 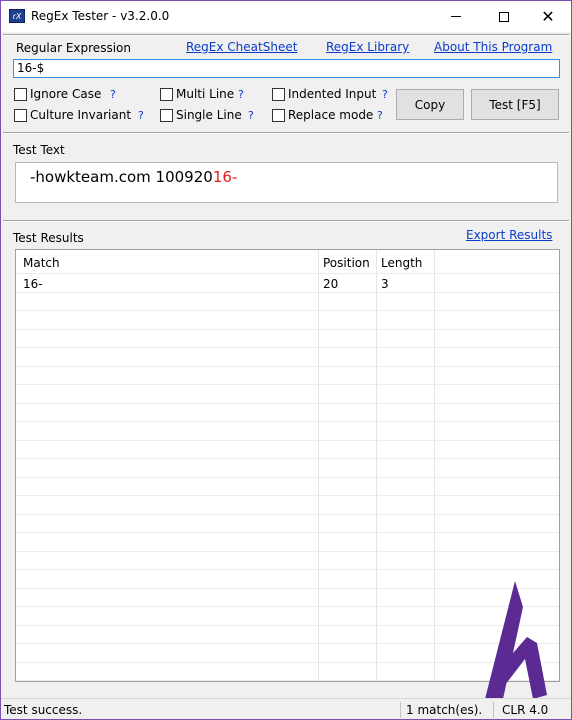 I want to click on minimize-icon, so click(x=456, y=16).